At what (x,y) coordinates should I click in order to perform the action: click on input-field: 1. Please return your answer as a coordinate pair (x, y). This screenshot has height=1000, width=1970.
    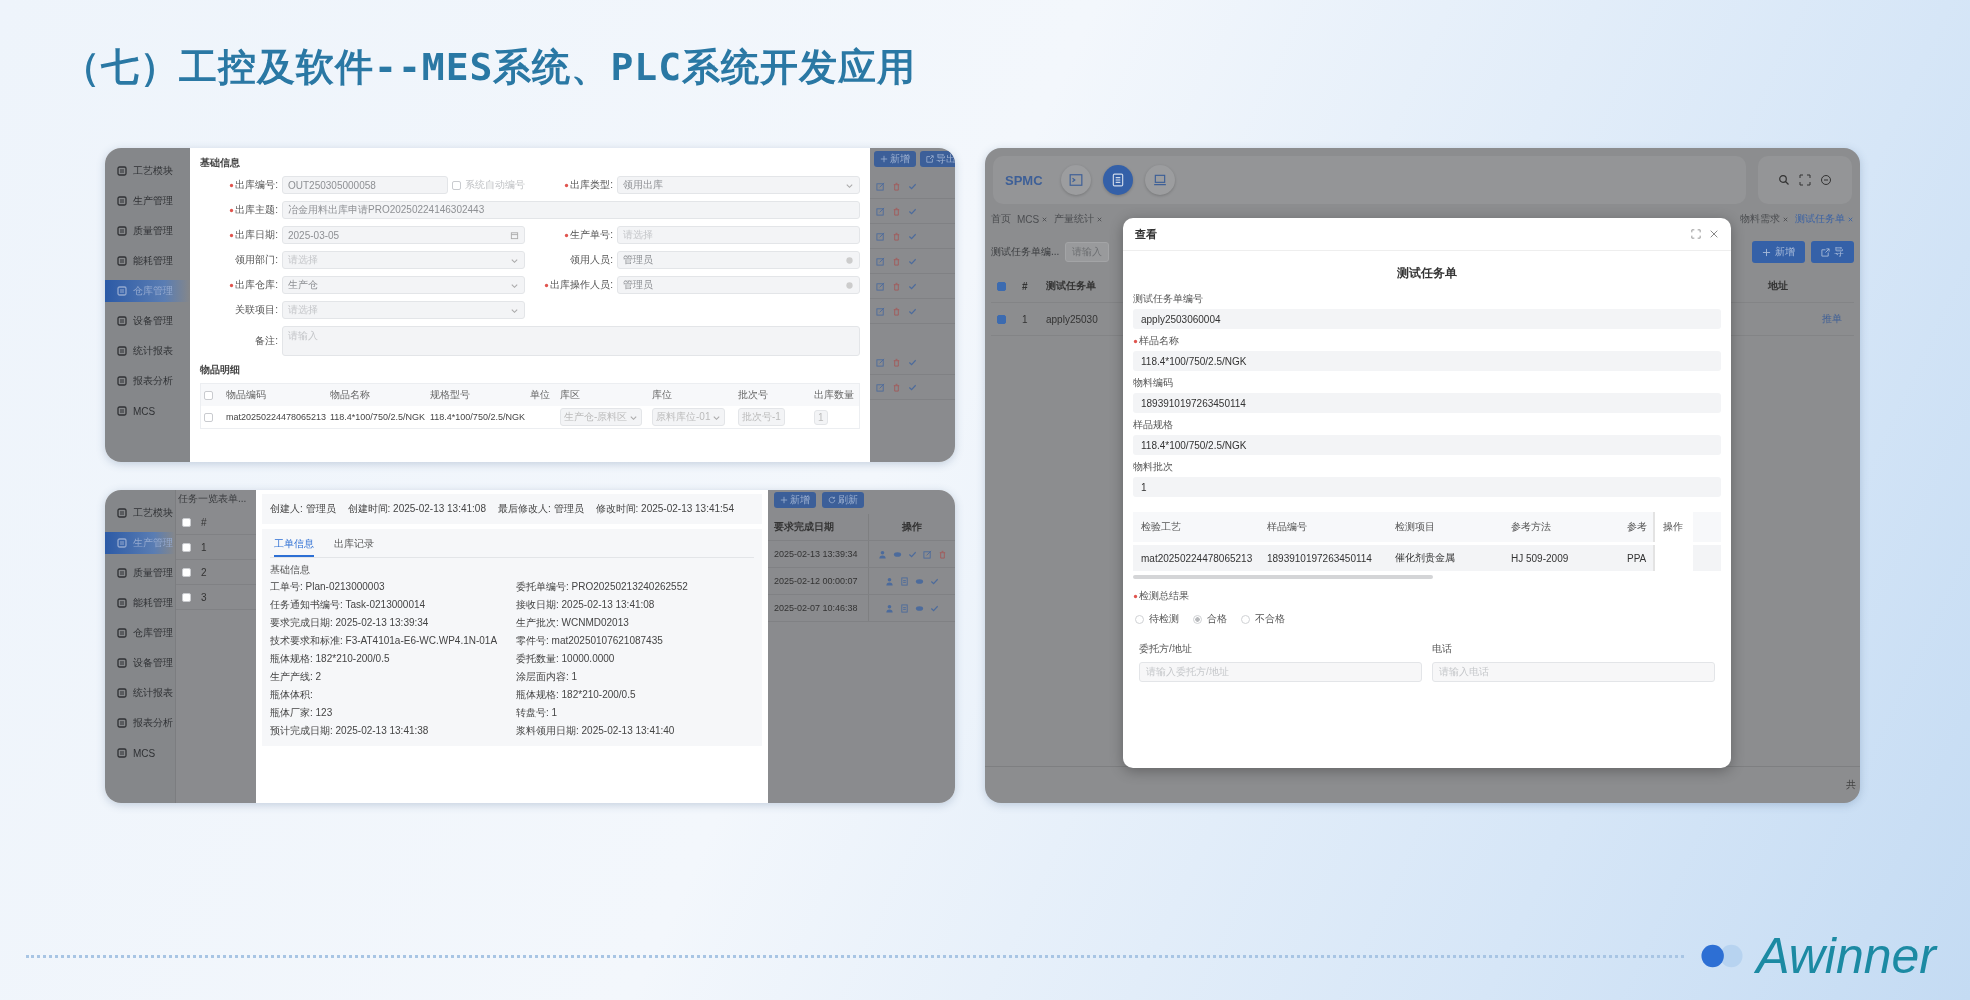
    Looking at the image, I should click on (1427, 487).